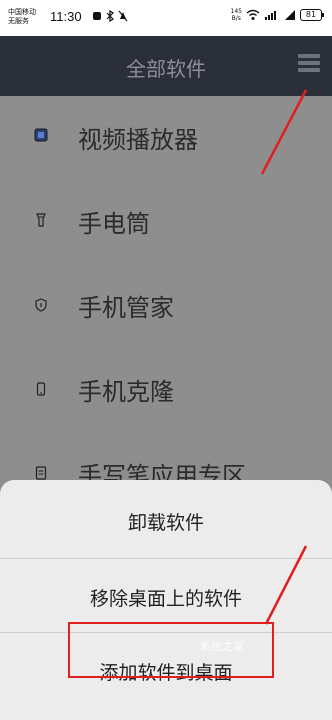 The width and height of the screenshot is (332, 720). What do you see at coordinates (138, 140) in the screenshot?
I see `app-label: 视频播放器` at bounding box center [138, 140].